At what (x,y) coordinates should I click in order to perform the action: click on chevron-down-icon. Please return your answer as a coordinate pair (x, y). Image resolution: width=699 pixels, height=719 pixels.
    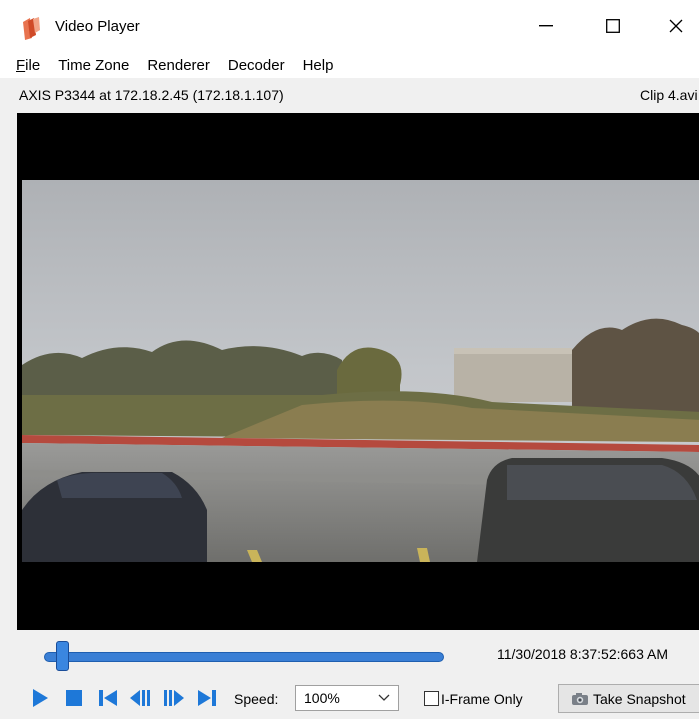
    Looking at the image, I should click on (384, 697).